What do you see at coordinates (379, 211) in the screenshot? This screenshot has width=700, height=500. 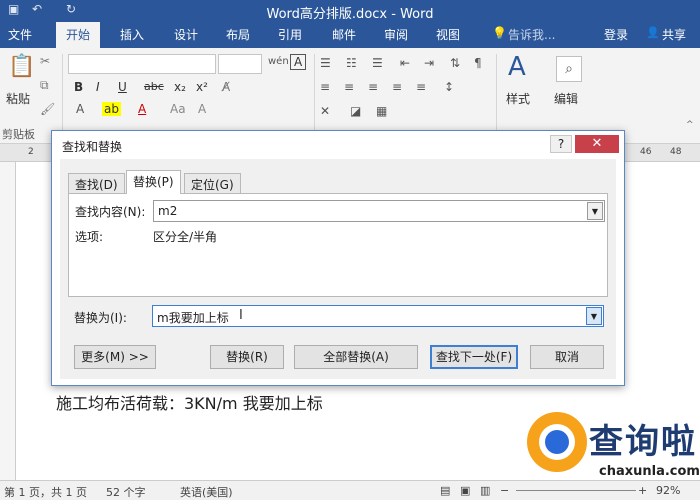 I see `find-input: m2 ▼` at bounding box center [379, 211].